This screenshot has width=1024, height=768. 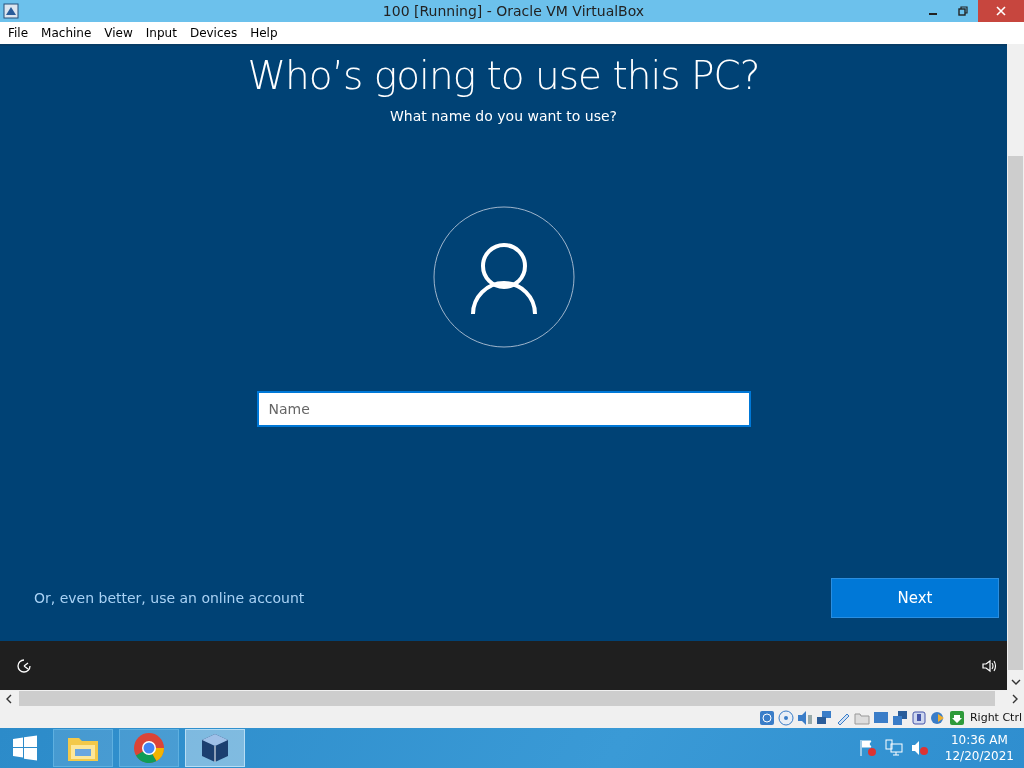 What do you see at coordinates (18, 33) in the screenshot?
I see `menu-item: File` at bounding box center [18, 33].